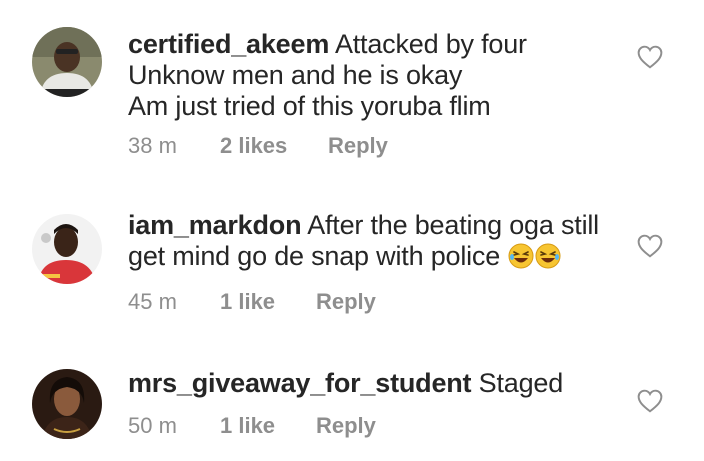 The image size is (704, 461). What do you see at coordinates (152, 145) in the screenshot?
I see `comment-timestamp: 38 m` at bounding box center [152, 145].